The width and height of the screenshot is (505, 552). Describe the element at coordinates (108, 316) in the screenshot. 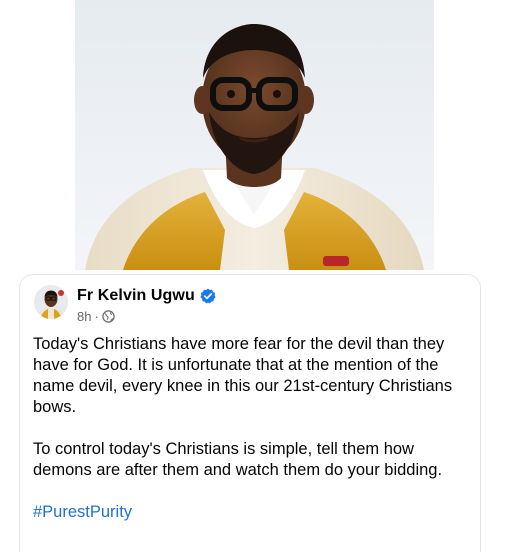

I see `globe-icon` at that location.